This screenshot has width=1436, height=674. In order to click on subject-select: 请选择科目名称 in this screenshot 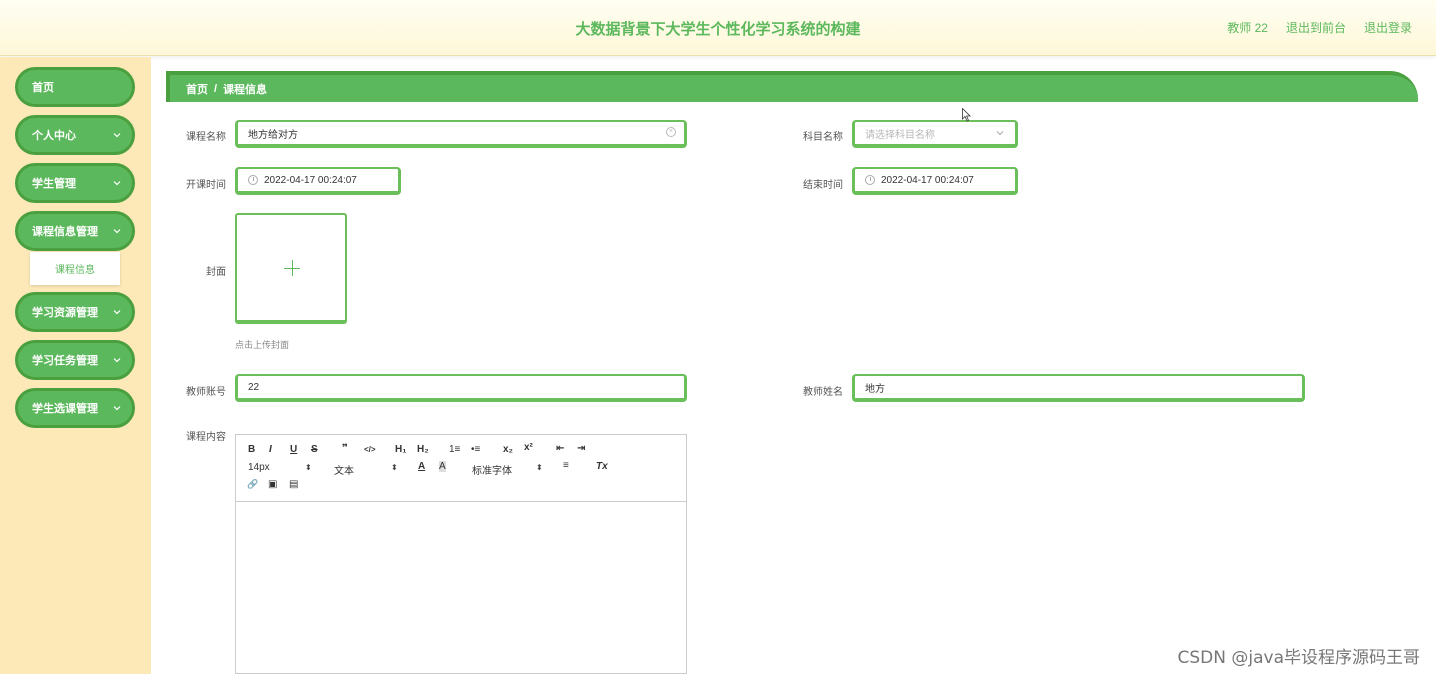, I will do `click(935, 134)`.